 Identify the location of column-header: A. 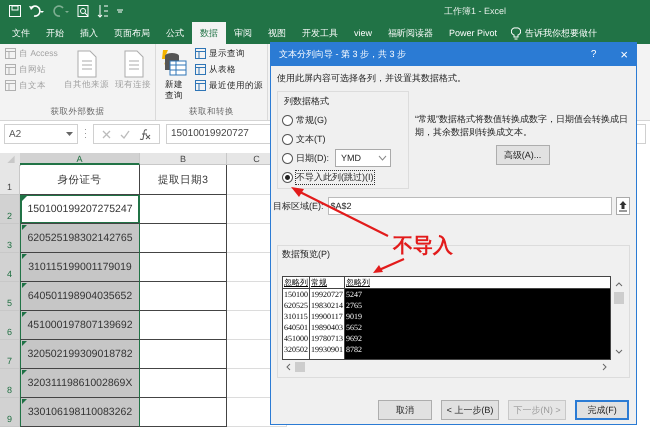
(80, 159).